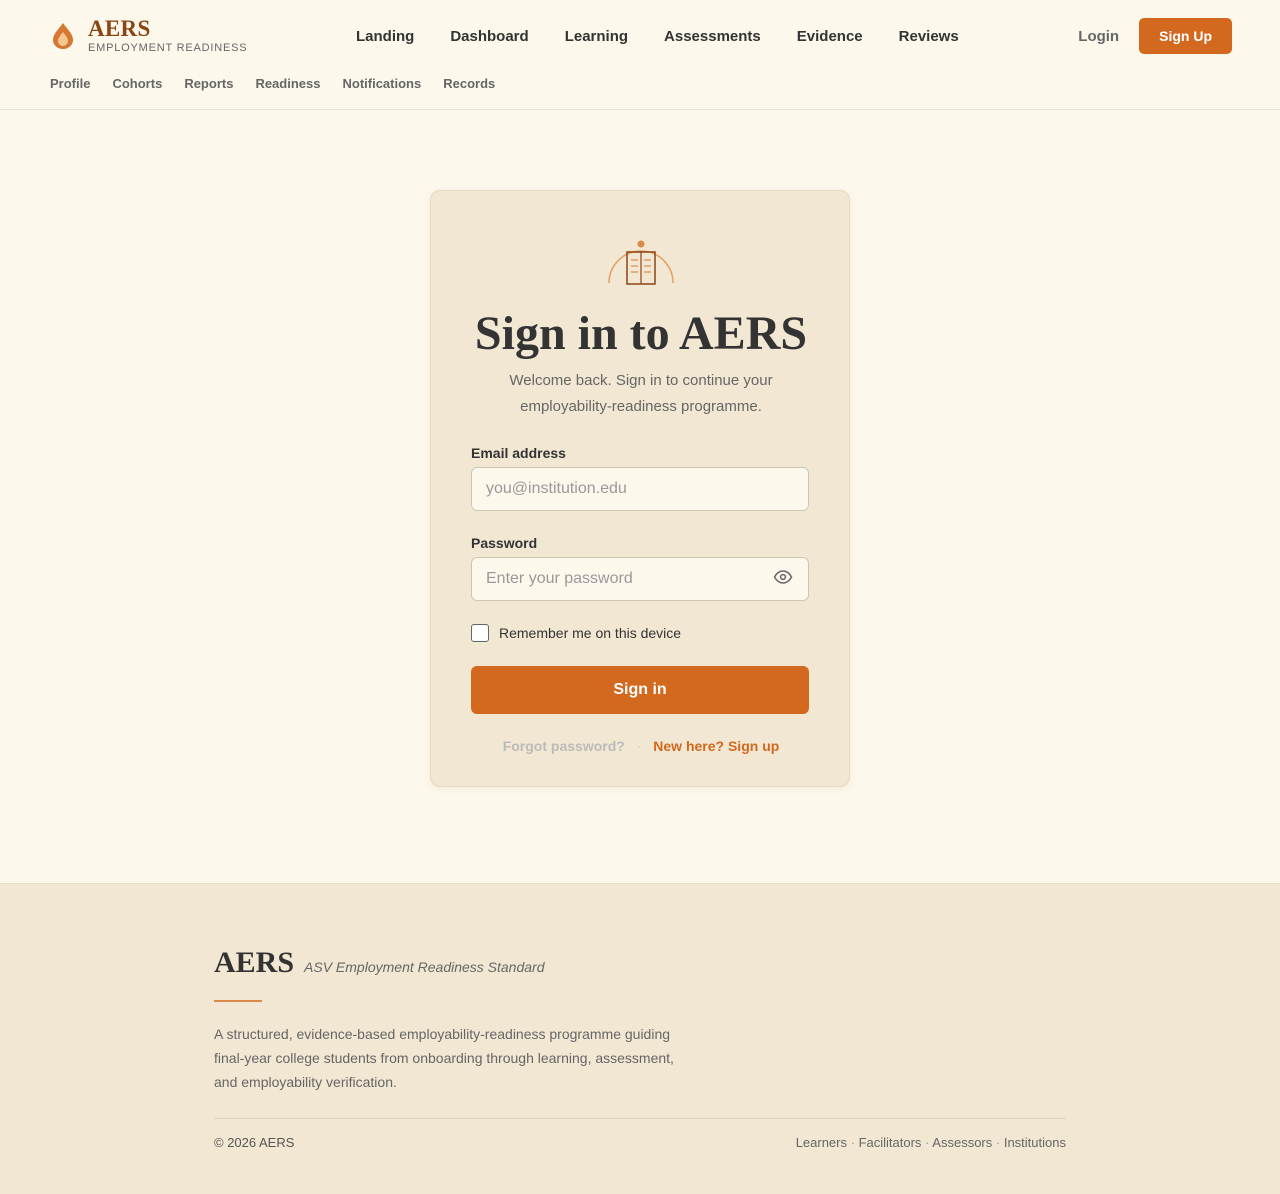  Describe the element at coordinates (1035, 1142) in the screenshot. I see `footer-link-institutions: Institutions` at that location.